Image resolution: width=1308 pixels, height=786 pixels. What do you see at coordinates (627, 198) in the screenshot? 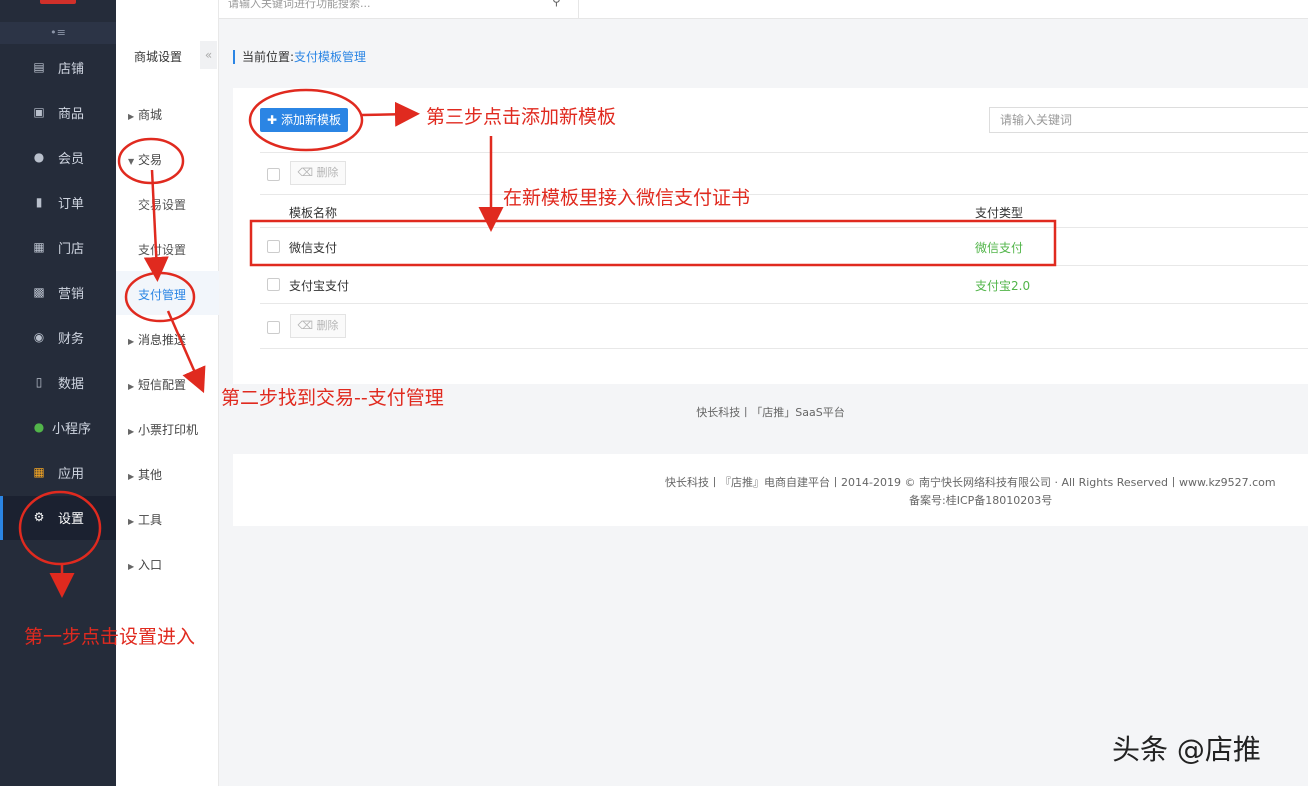
I see `annotation-step4: 在新模板里接入微信支付证书` at bounding box center [627, 198].